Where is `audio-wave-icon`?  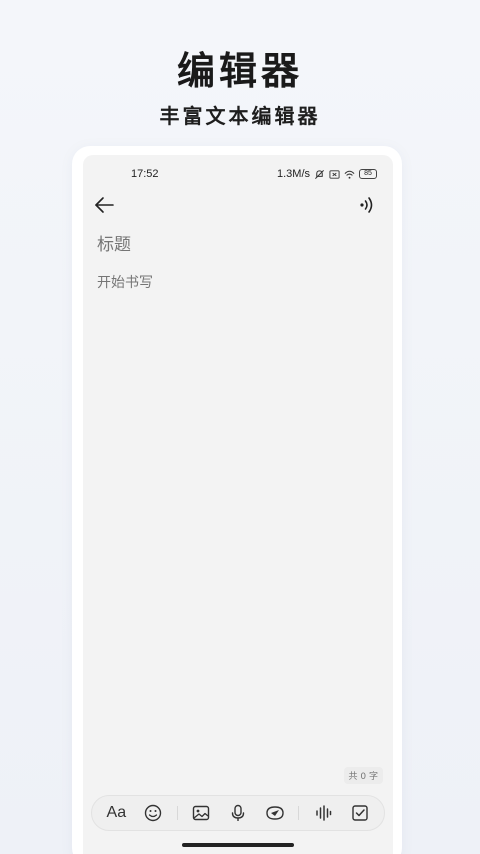
audio-wave-icon is located at coordinates (324, 813).